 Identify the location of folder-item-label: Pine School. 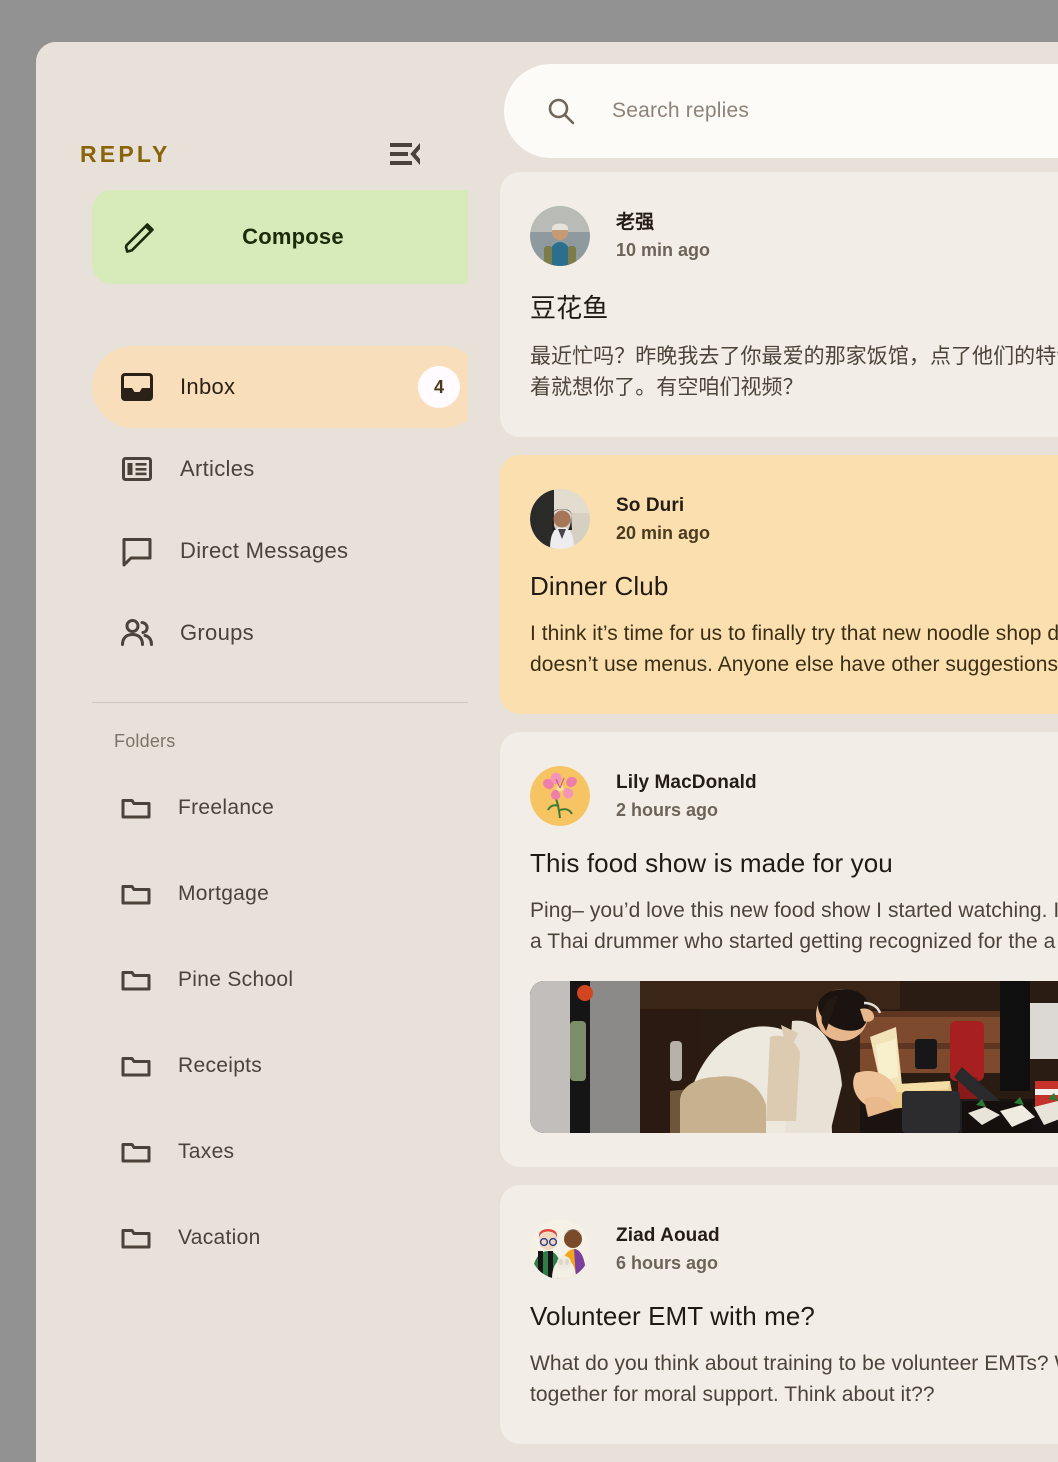
(236, 979).